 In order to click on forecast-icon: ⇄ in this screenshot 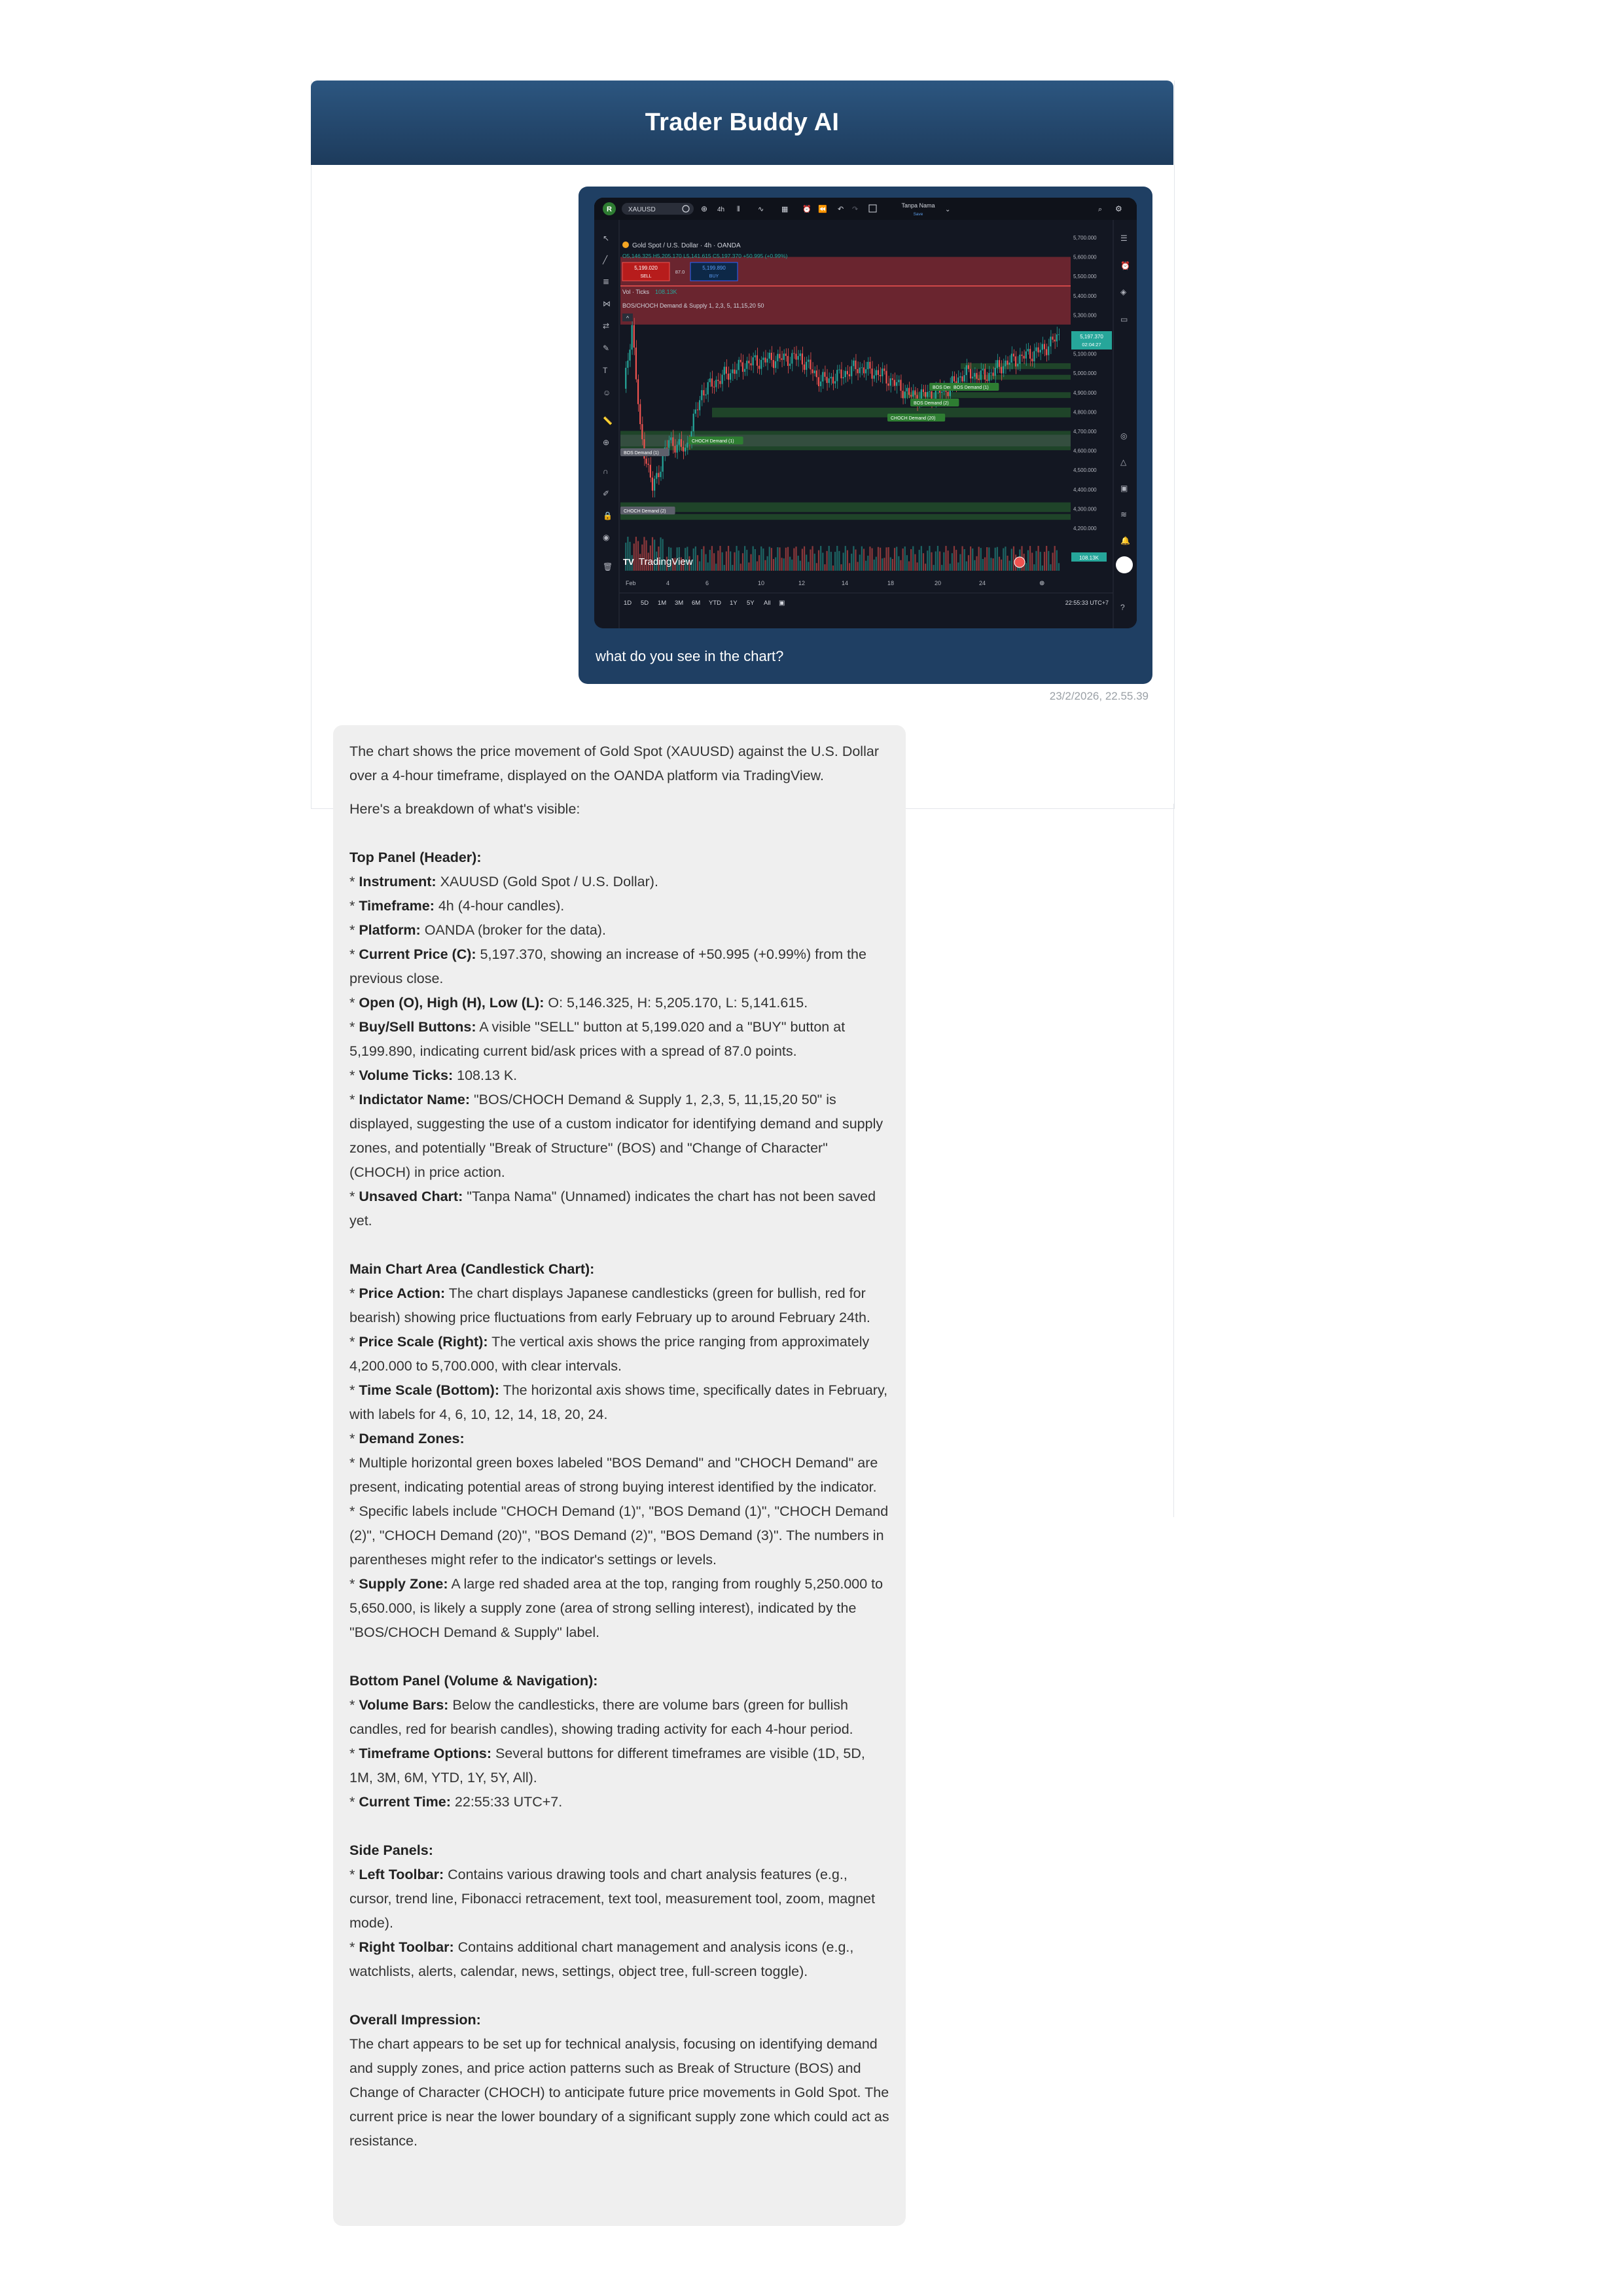, I will do `click(606, 326)`.